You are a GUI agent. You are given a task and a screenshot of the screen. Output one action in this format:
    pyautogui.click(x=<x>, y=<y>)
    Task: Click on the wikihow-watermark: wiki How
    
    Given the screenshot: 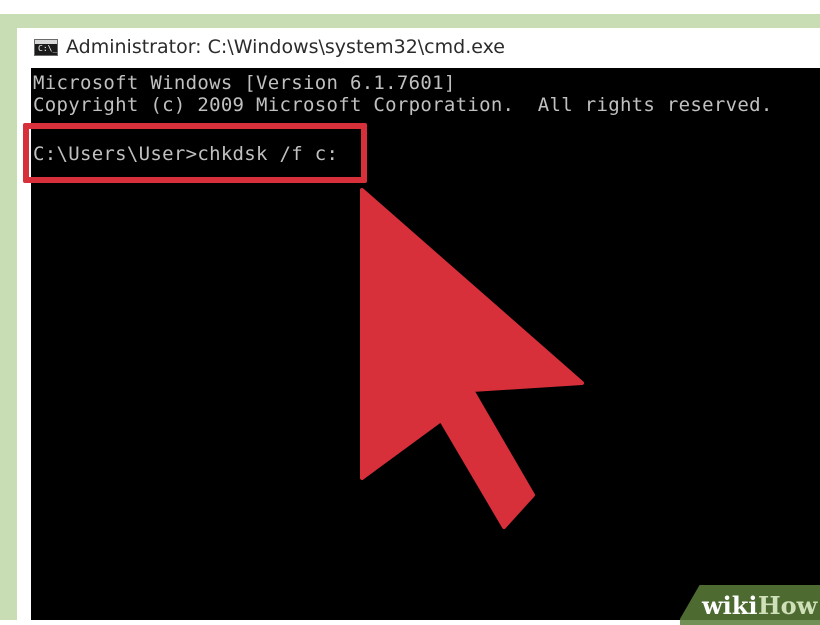 What is the action you would take?
    pyautogui.click(x=750, y=605)
    